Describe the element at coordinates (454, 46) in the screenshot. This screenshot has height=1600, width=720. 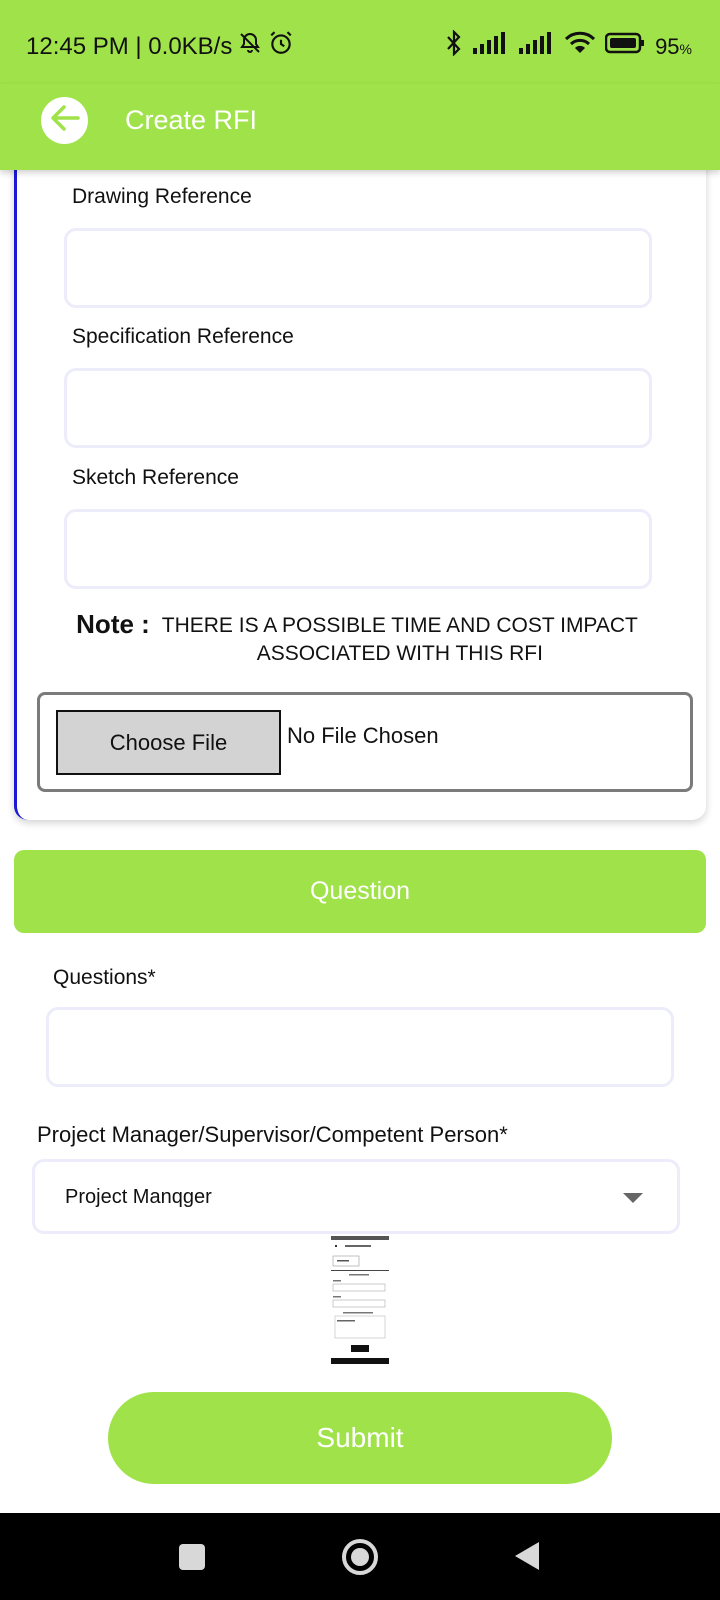
I see `bluetooth-icon` at that location.